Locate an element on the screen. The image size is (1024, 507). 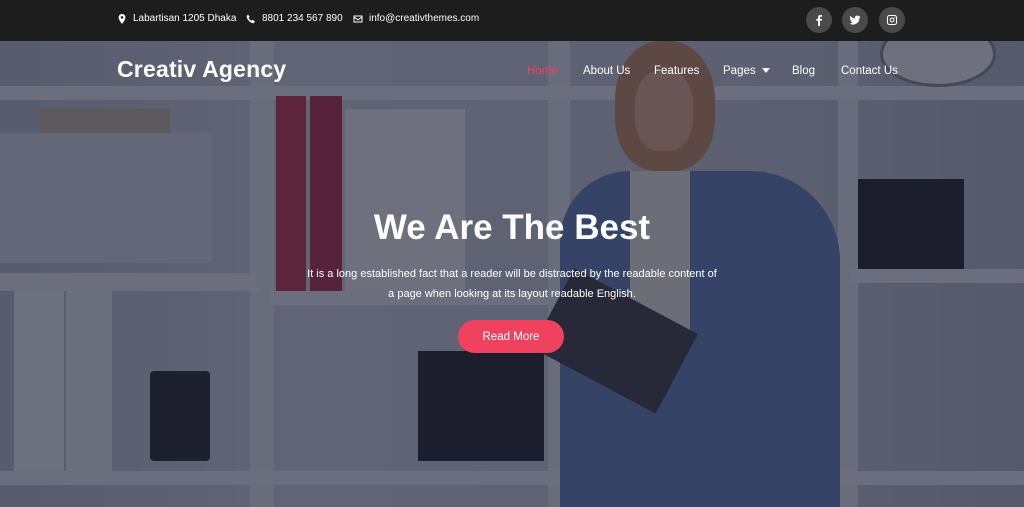
read-more-button: Read More is located at coordinates (511, 336).